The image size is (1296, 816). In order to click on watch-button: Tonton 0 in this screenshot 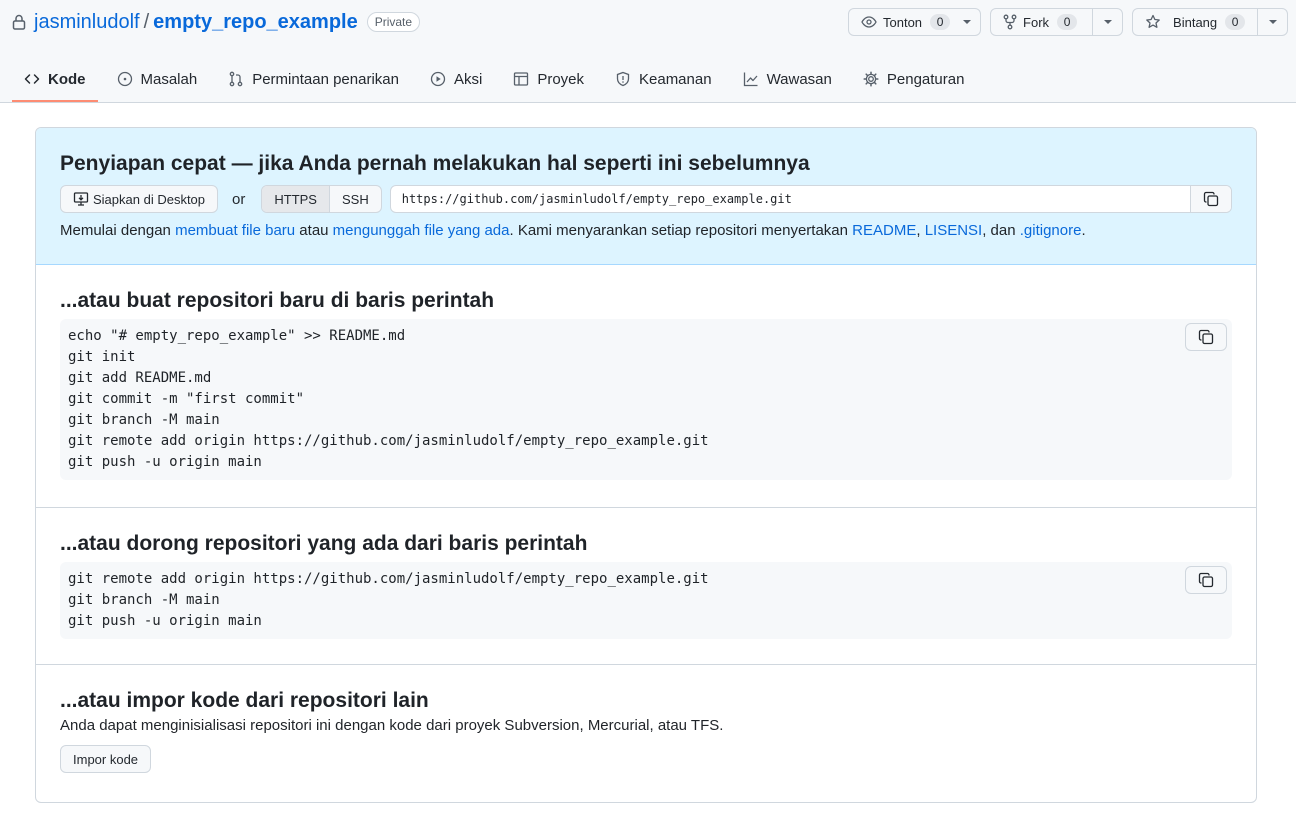, I will do `click(901, 22)`.